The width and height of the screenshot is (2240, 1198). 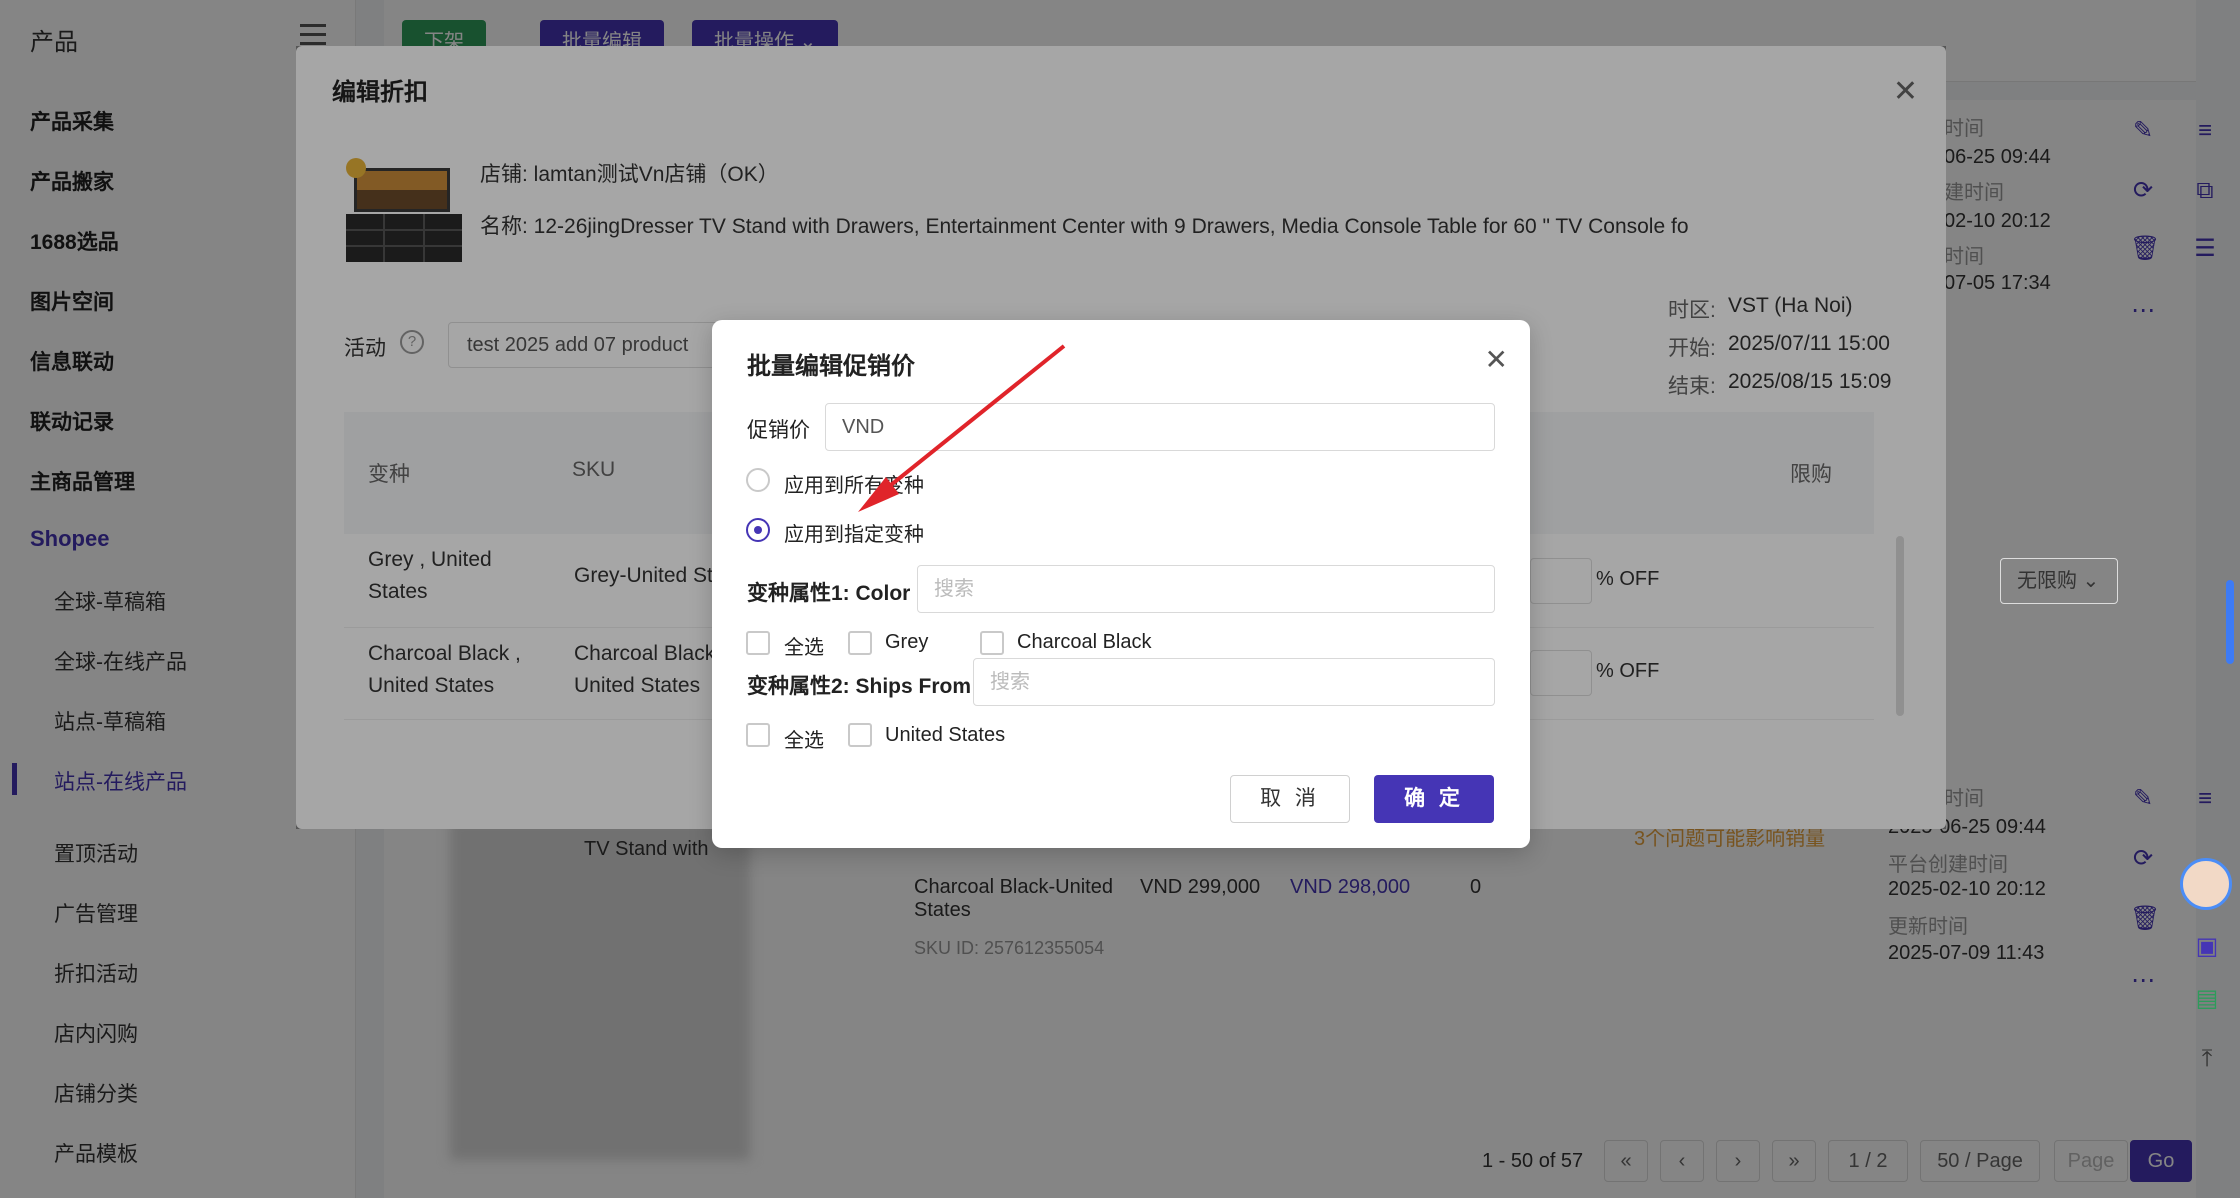 What do you see at coordinates (992, 643) in the screenshot?
I see `attr1-charcoal-black-checkbox` at bounding box center [992, 643].